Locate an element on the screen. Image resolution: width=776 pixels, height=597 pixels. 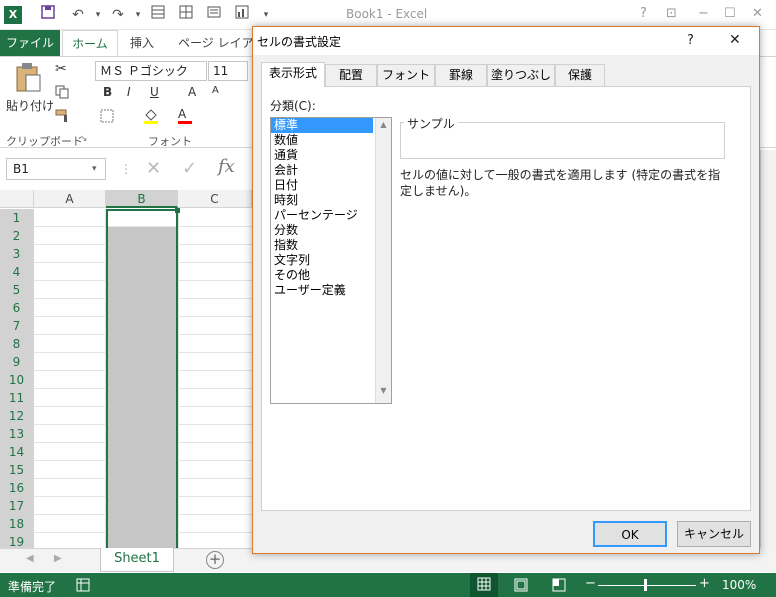
normal-view-icon is located at coordinates (484, 585).